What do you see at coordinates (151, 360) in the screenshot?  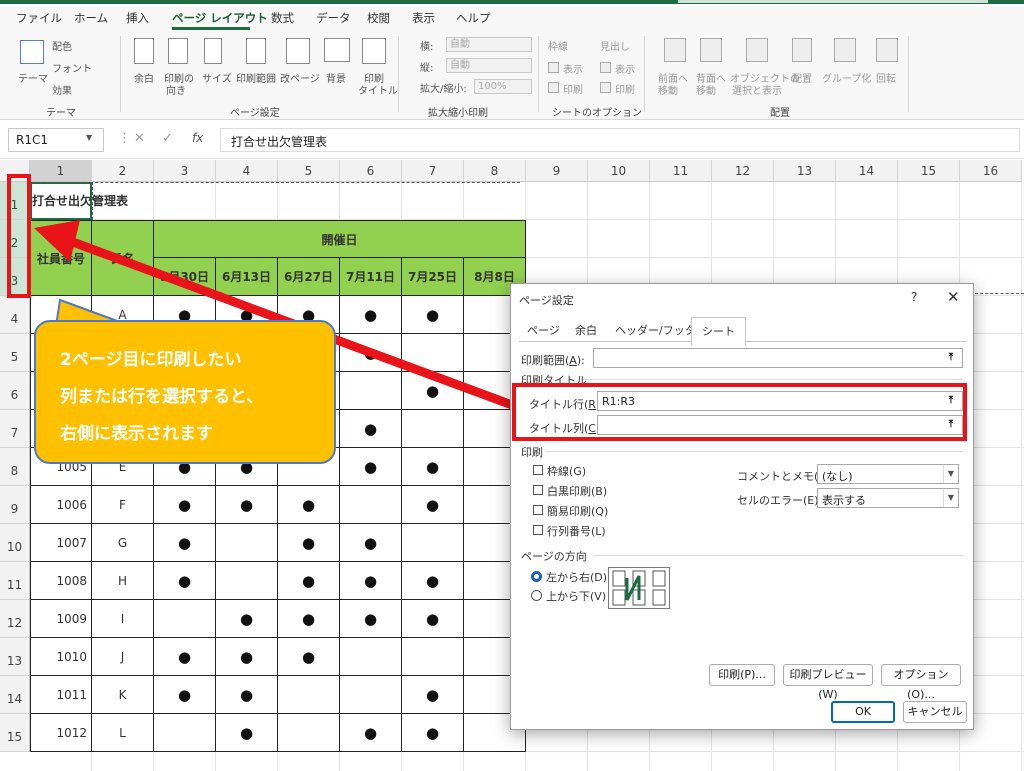 I see `callout-line-1: 2ページ目に印刷したい` at bounding box center [151, 360].